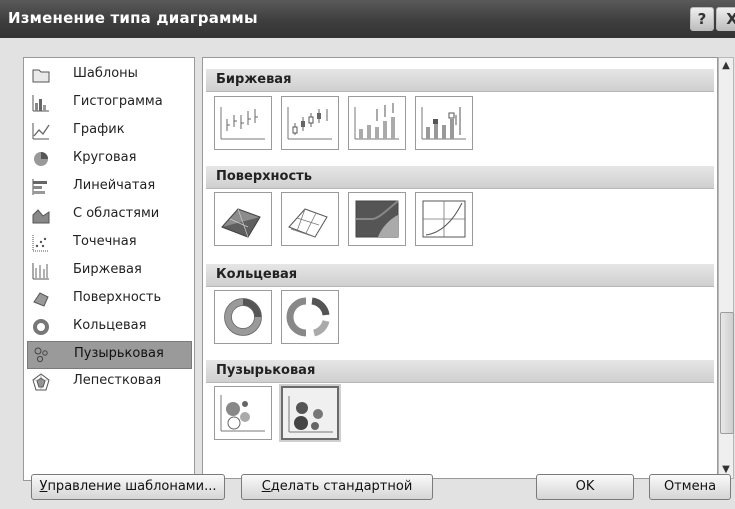 The image size is (735, 509). I want to click on button-label: делать стандартной, so click(341, 486).